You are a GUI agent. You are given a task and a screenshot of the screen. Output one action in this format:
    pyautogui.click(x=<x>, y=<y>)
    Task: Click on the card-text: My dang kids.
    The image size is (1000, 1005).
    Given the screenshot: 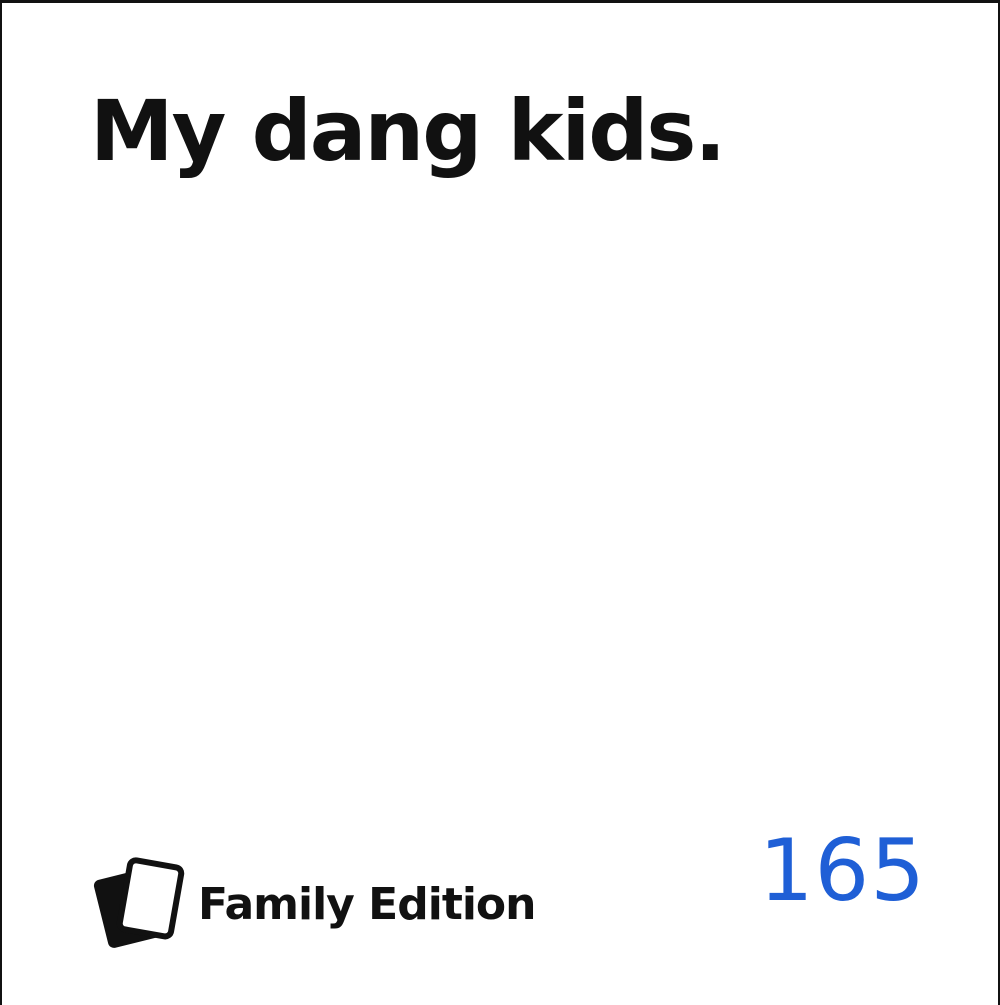 What is the action you would take?
    pyautogui.click(x=408, y=131)
    